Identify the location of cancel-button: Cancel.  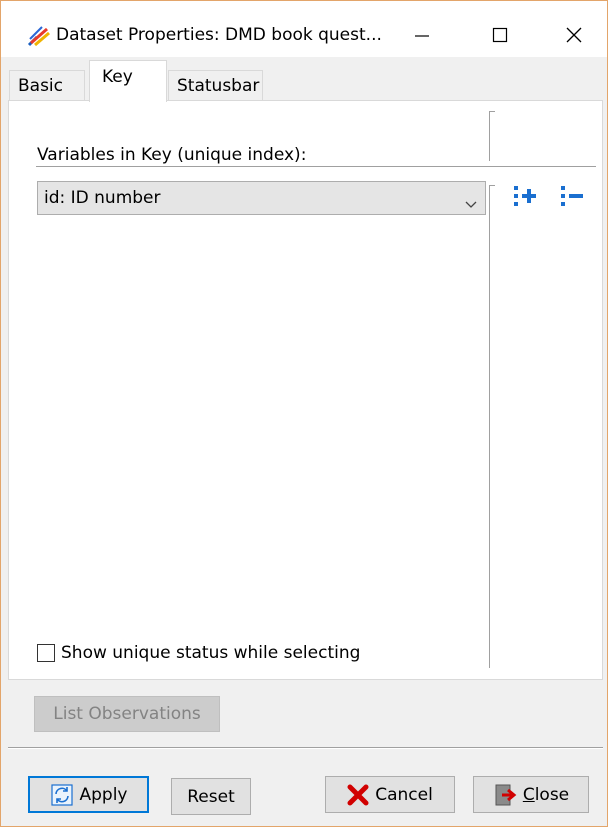
(390, 794).